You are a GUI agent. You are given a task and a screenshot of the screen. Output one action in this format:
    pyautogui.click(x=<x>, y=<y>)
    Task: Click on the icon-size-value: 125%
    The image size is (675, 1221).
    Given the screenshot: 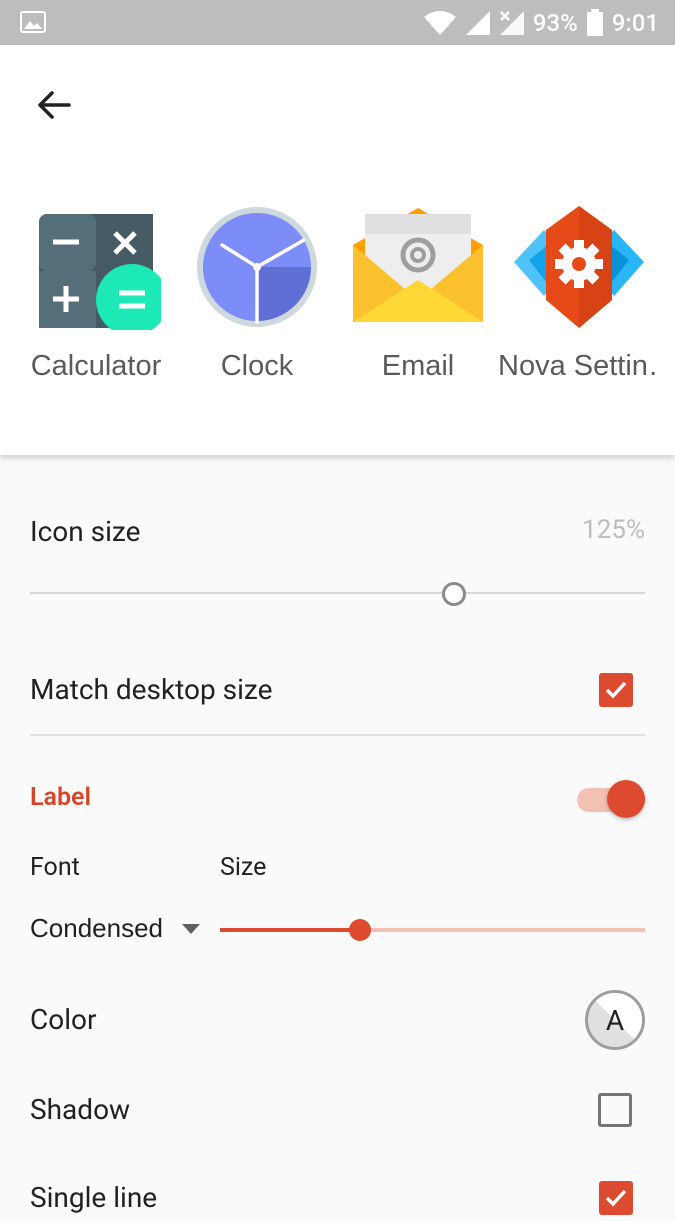 What is the action you would take?
    pyautogui.click(x=613, y=530)
    